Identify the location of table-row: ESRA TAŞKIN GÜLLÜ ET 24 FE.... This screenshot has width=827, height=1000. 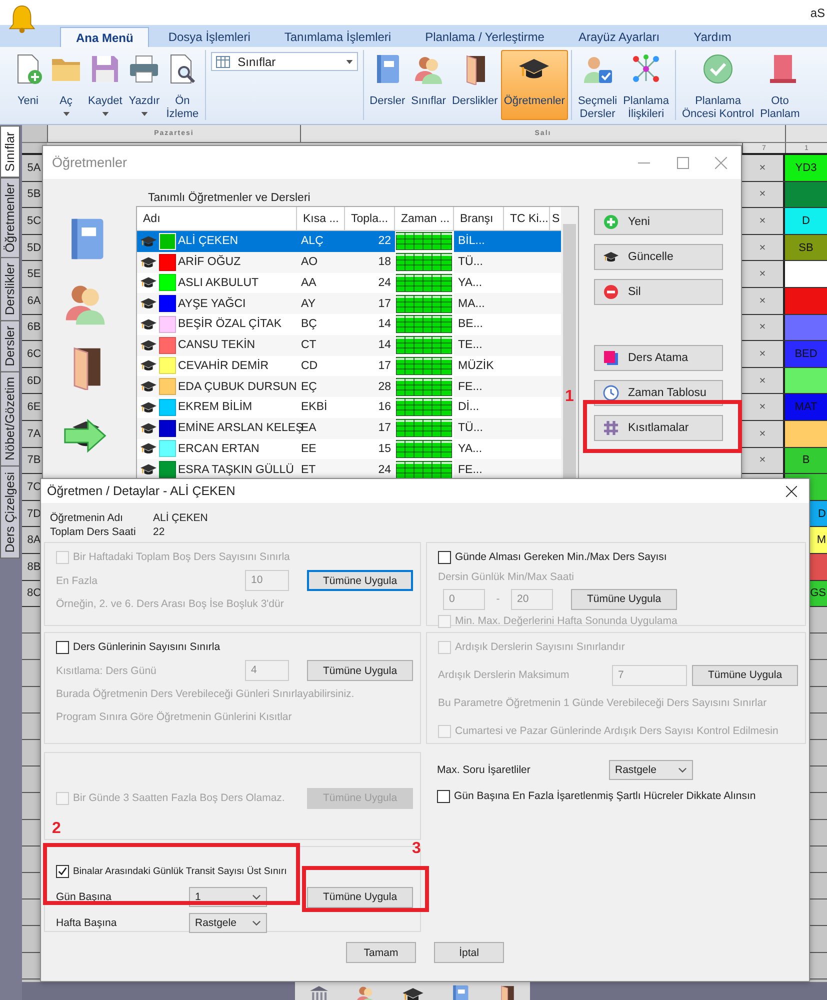
(349, 468).